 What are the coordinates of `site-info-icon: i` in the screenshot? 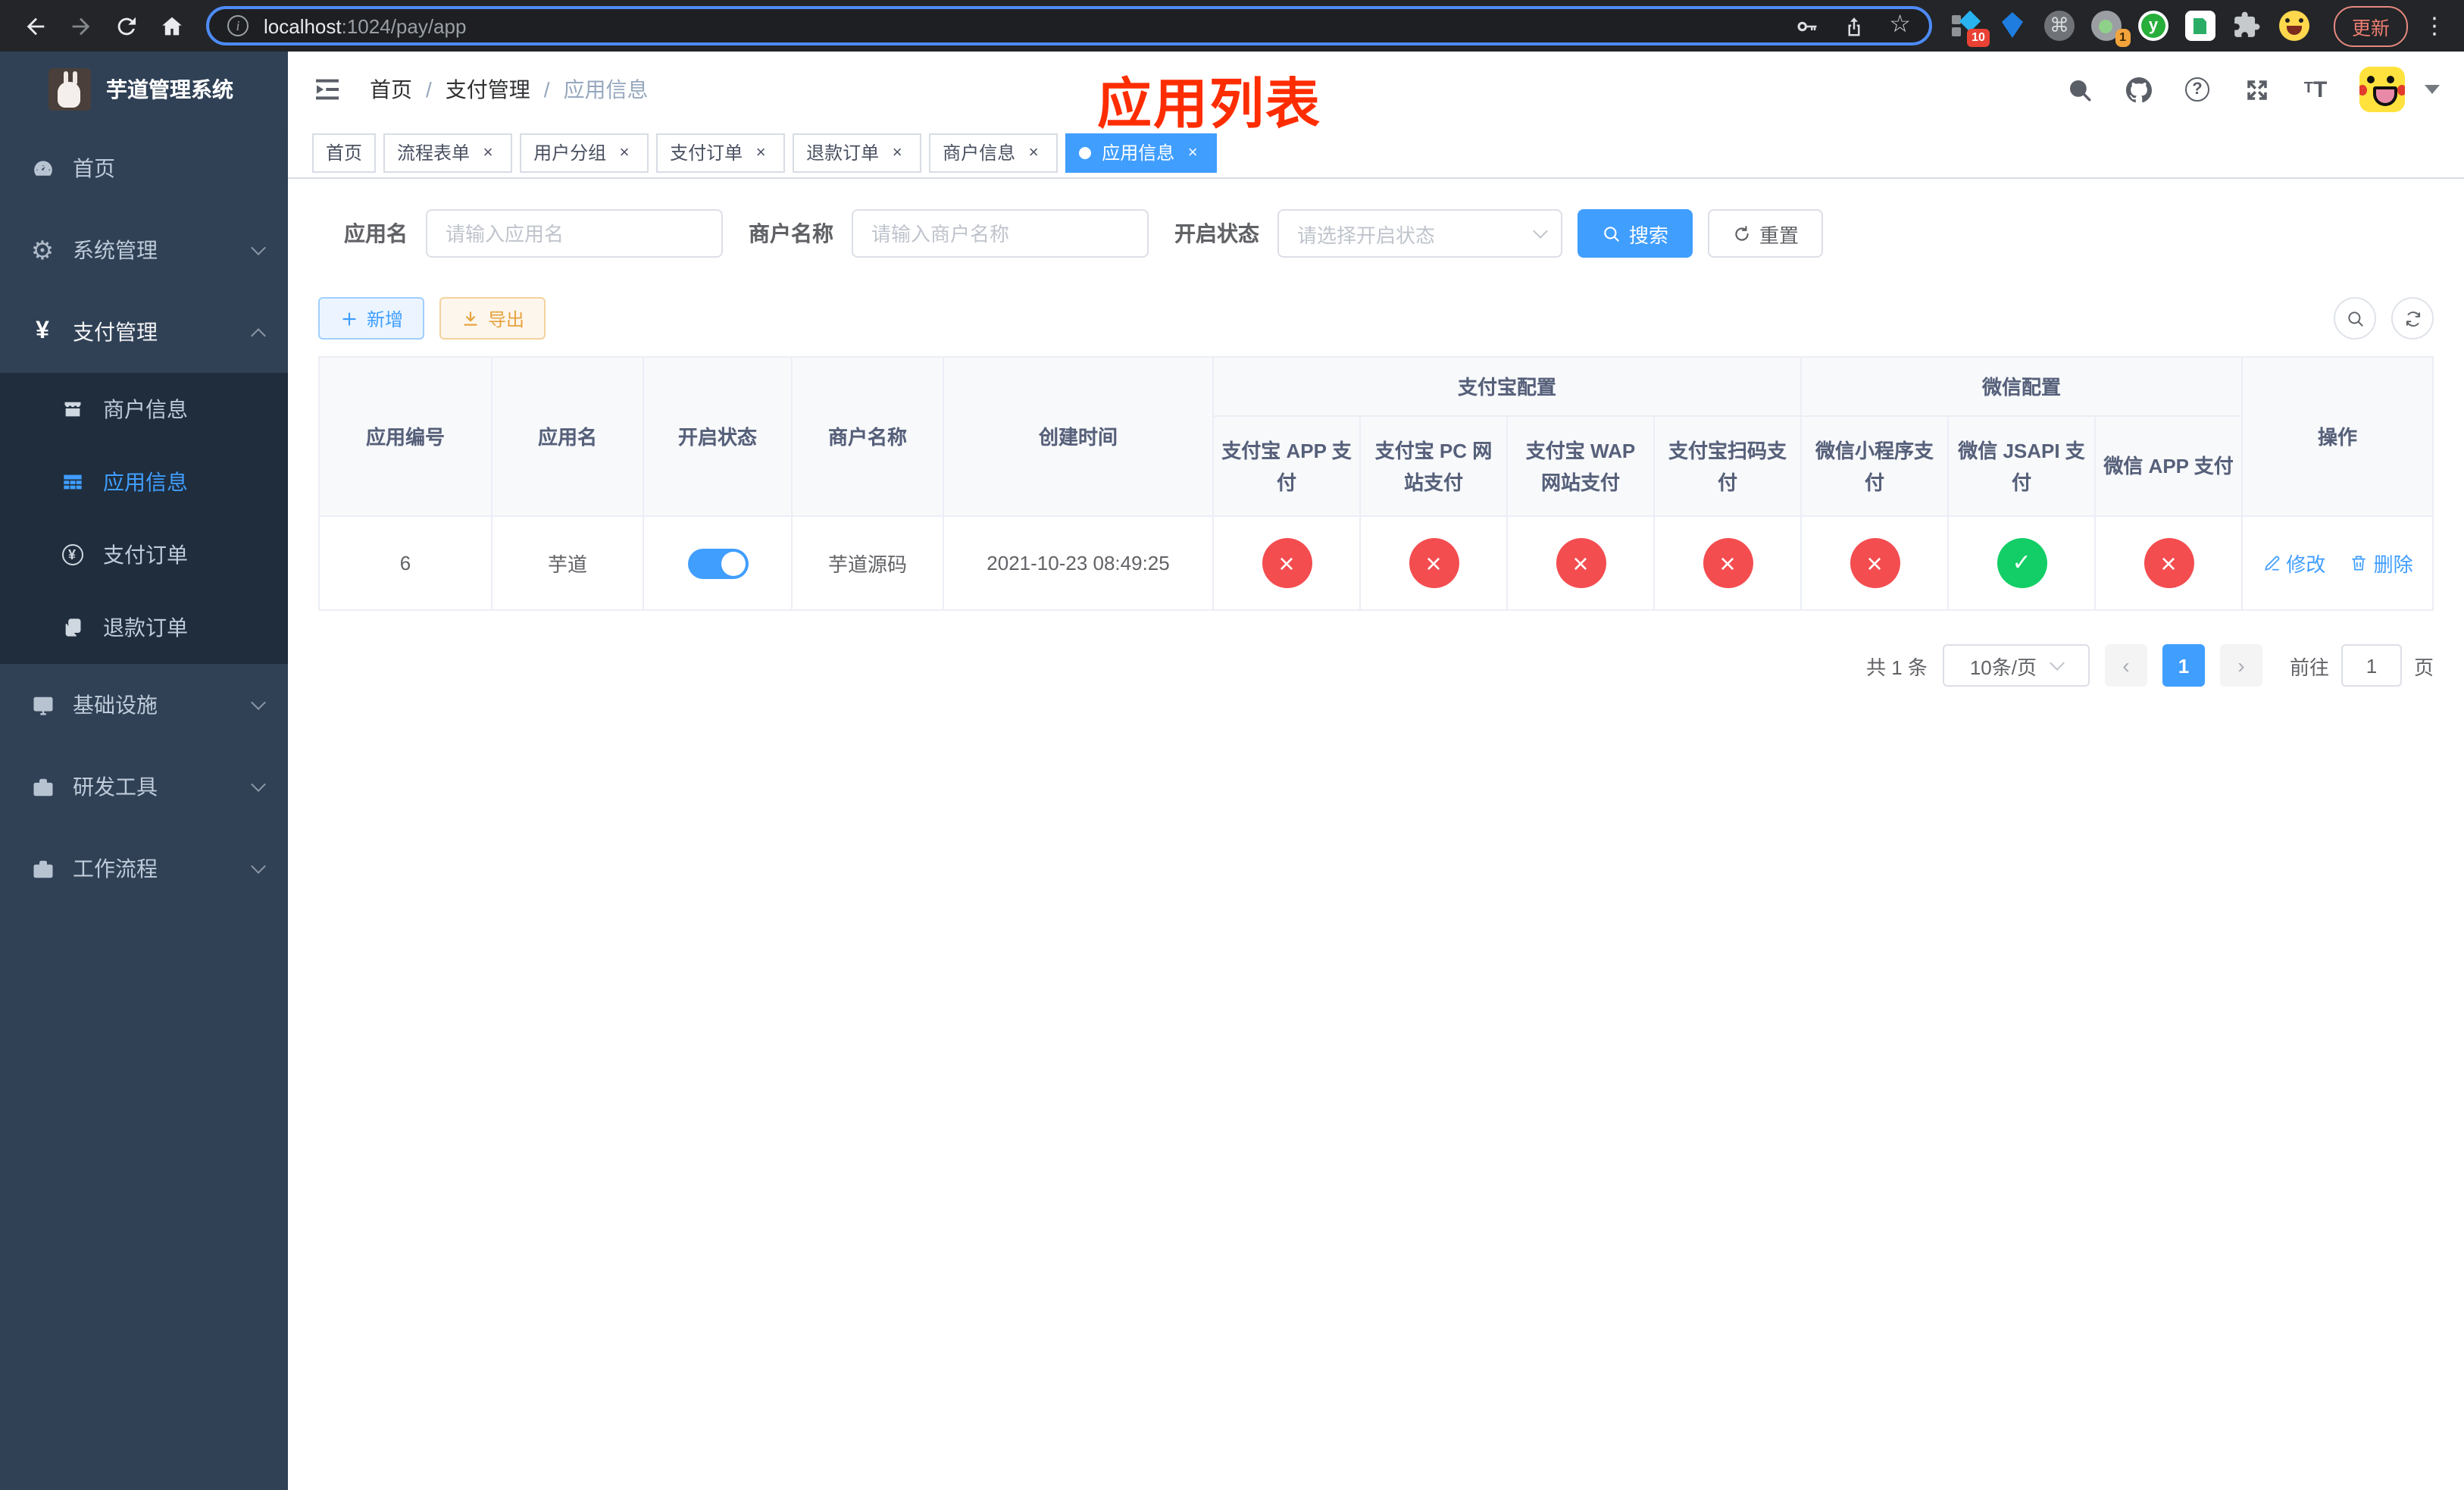 It's located at (238, 26).